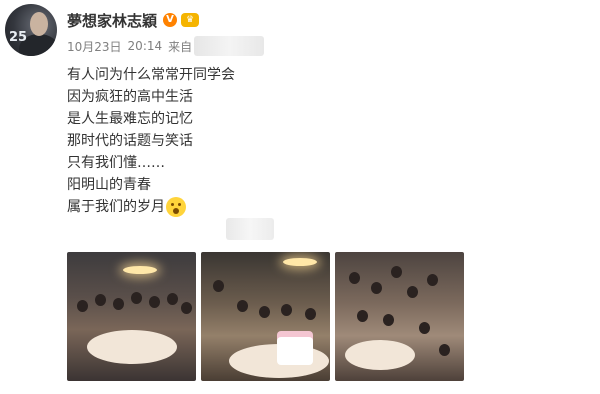  What do you see at coordinates (170, 20) in the screenshot?
I see `verified-v-icon: V` at bounding box center [170, 20].